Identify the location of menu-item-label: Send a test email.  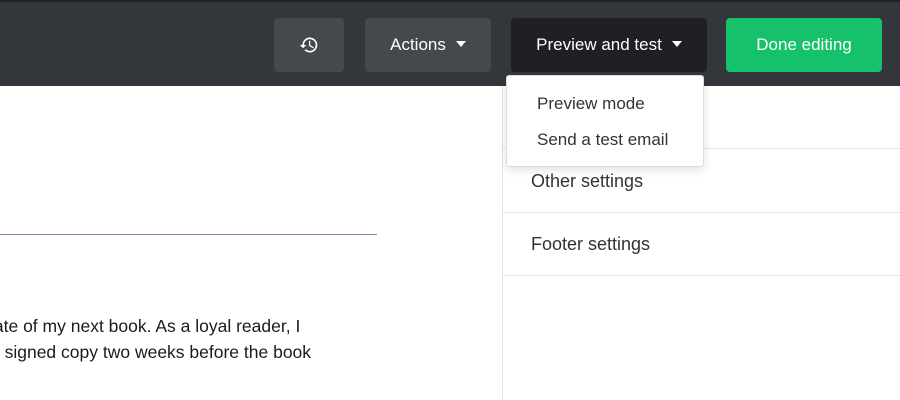
(603, 139).